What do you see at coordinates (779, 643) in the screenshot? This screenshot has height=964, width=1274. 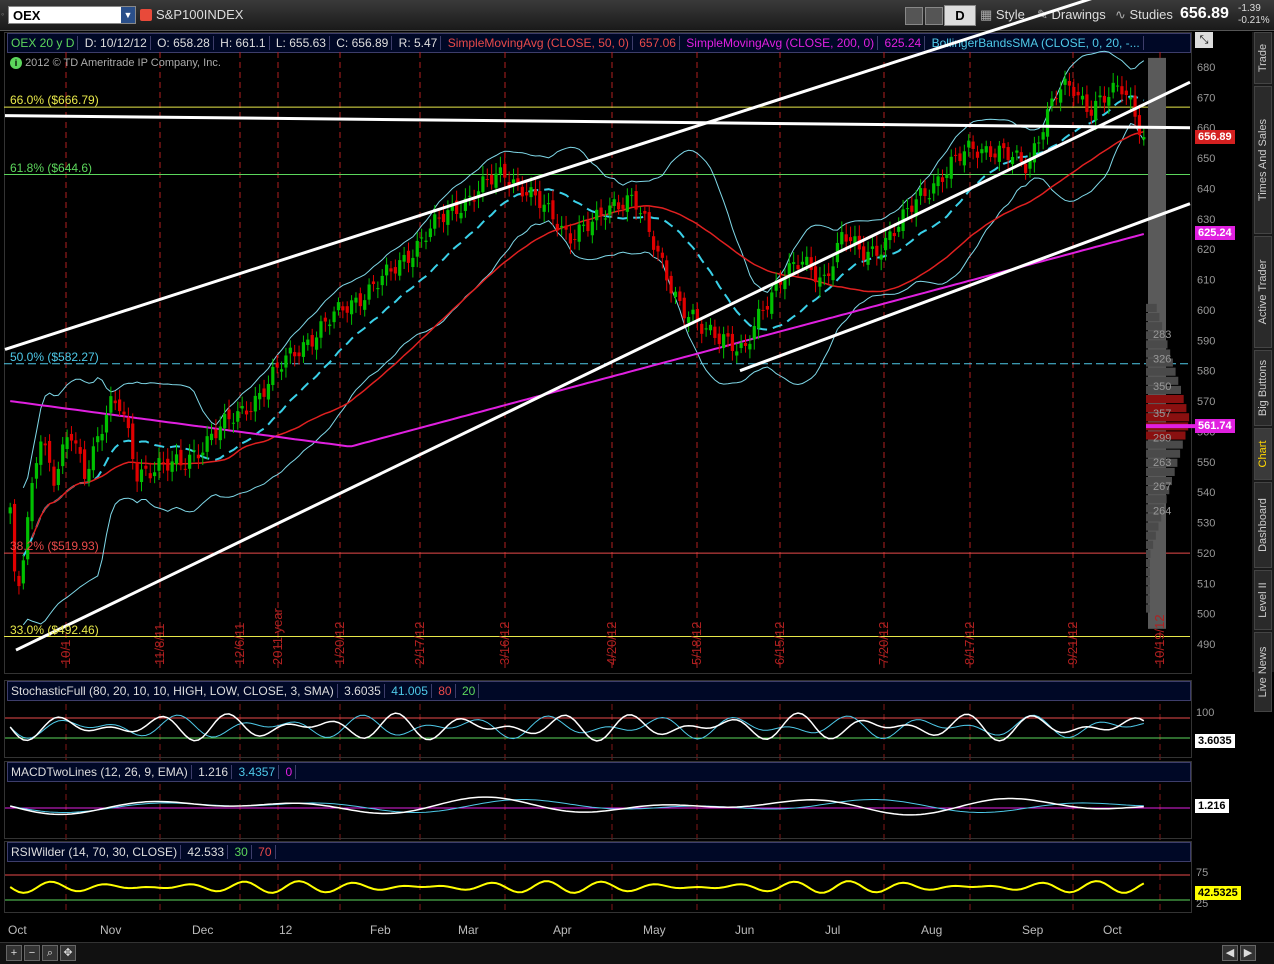 I see `vertical-date-label: 6/15/12` at bounding box center [779, 643].